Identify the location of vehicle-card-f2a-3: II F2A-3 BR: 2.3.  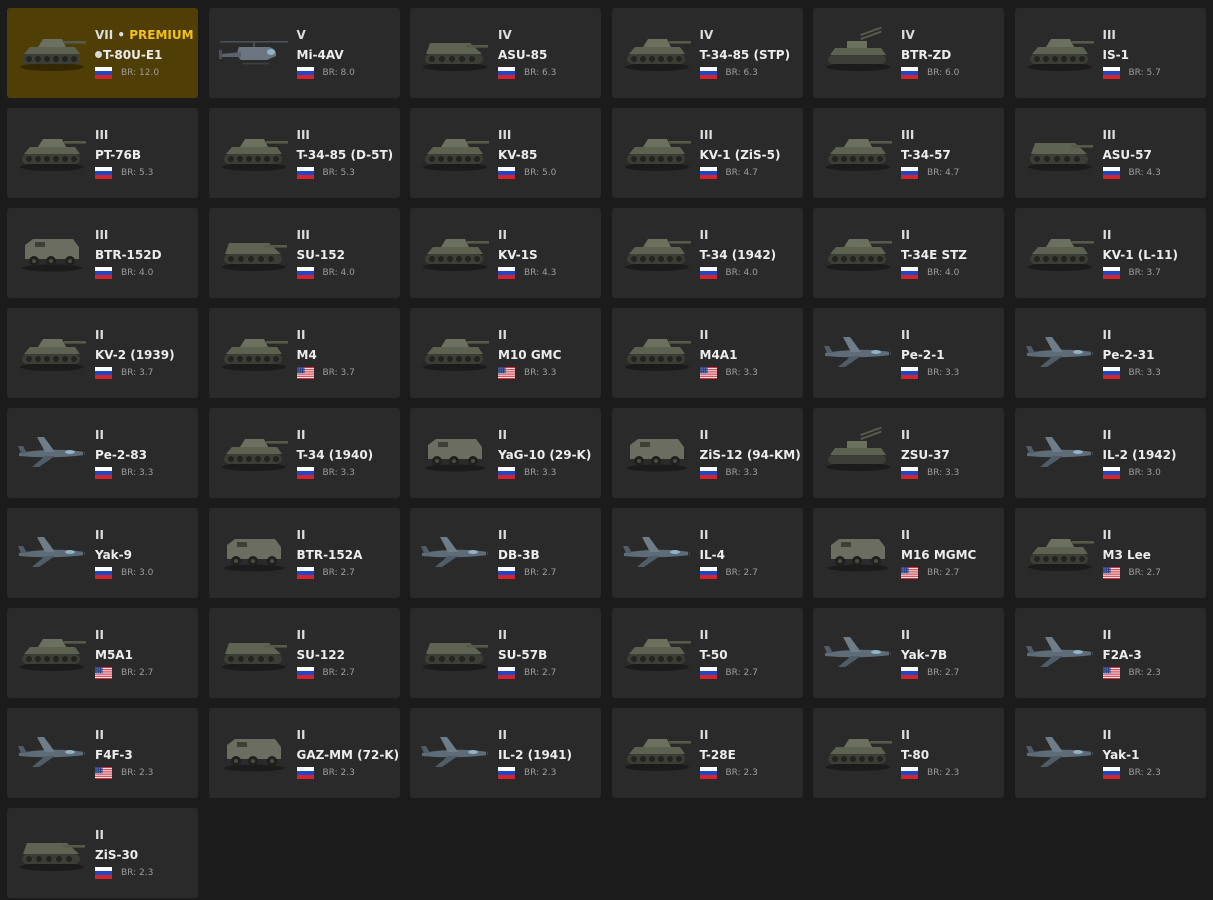
(1110, 653).